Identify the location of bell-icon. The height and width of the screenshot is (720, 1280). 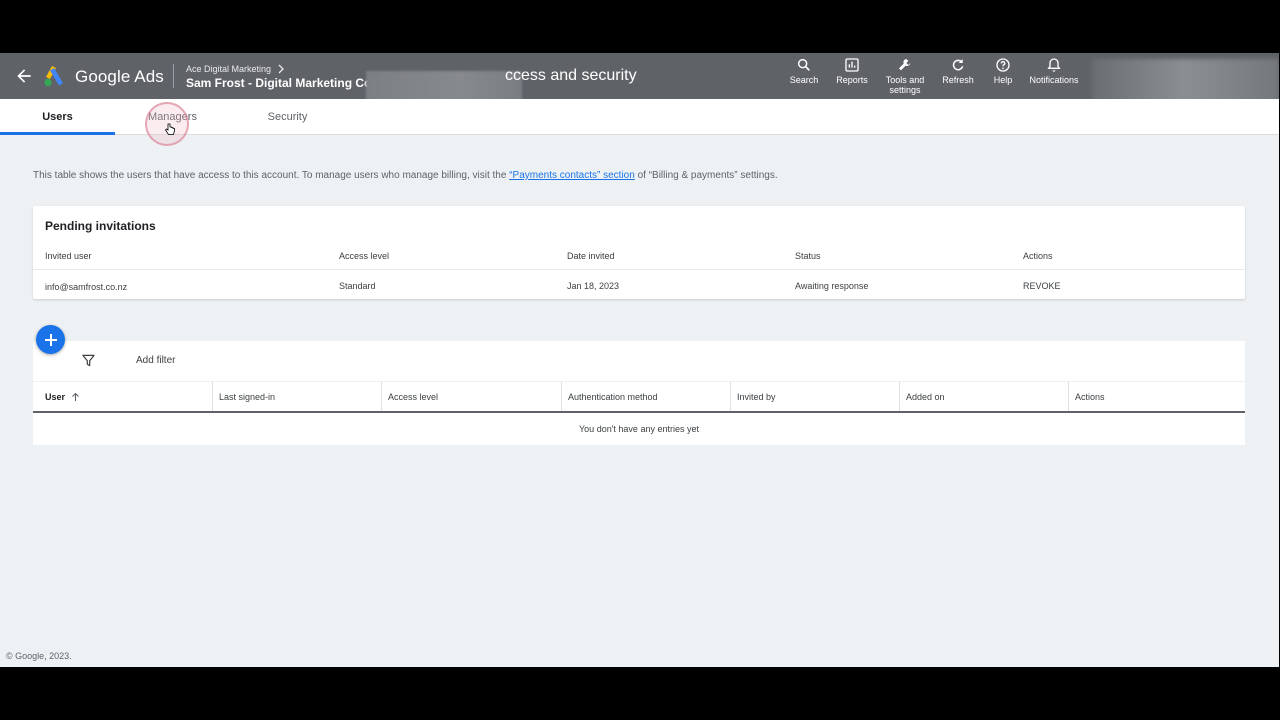
(1054, 65).